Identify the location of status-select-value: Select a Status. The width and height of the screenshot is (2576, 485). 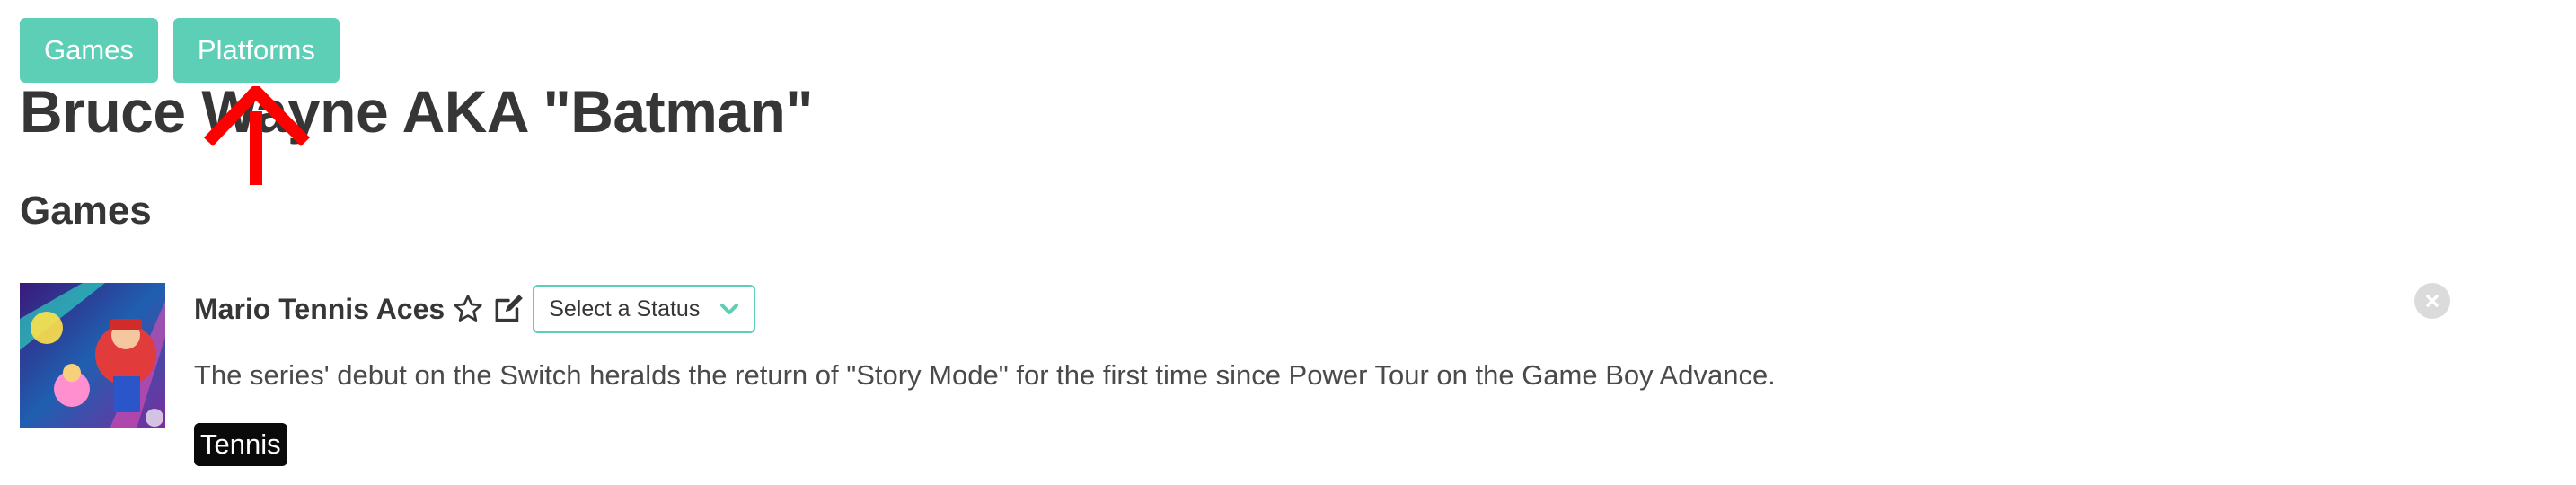
(625, 308).